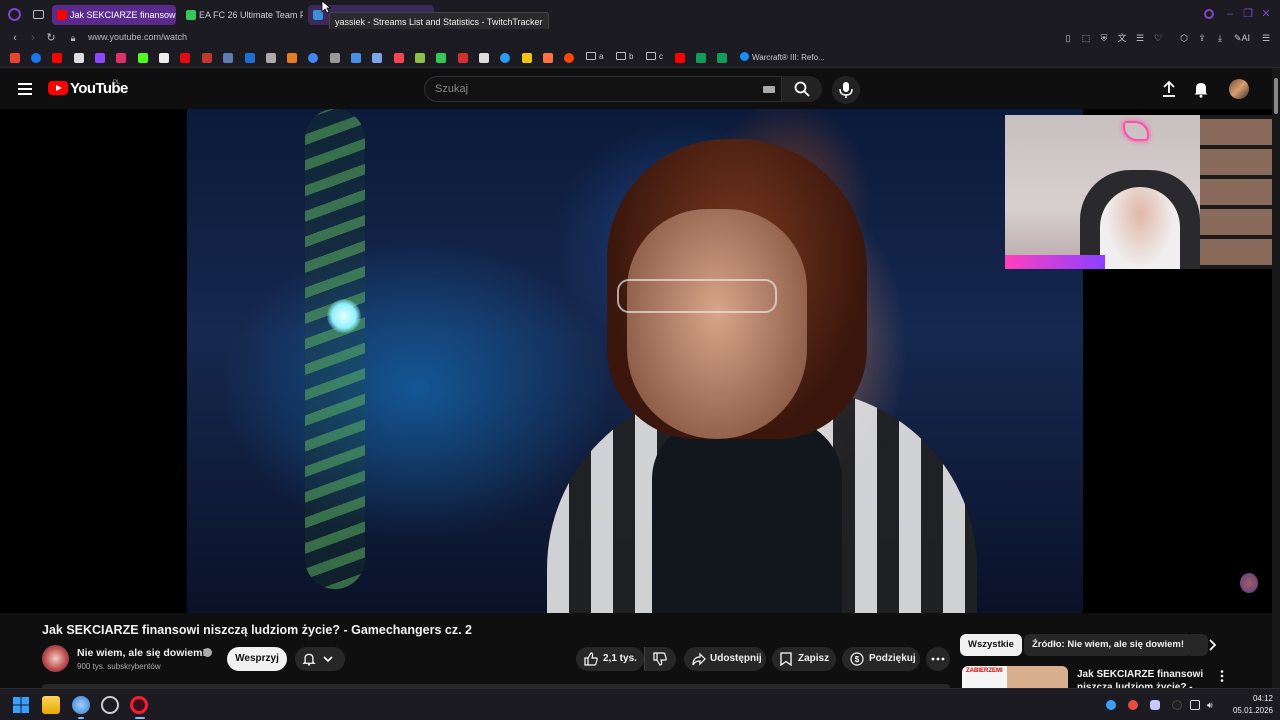 The height and width of the screenshot is (720, 1280). Describe the element at coordinates (441, 58) in the screenshot. I see `futbin-icon` at that location.